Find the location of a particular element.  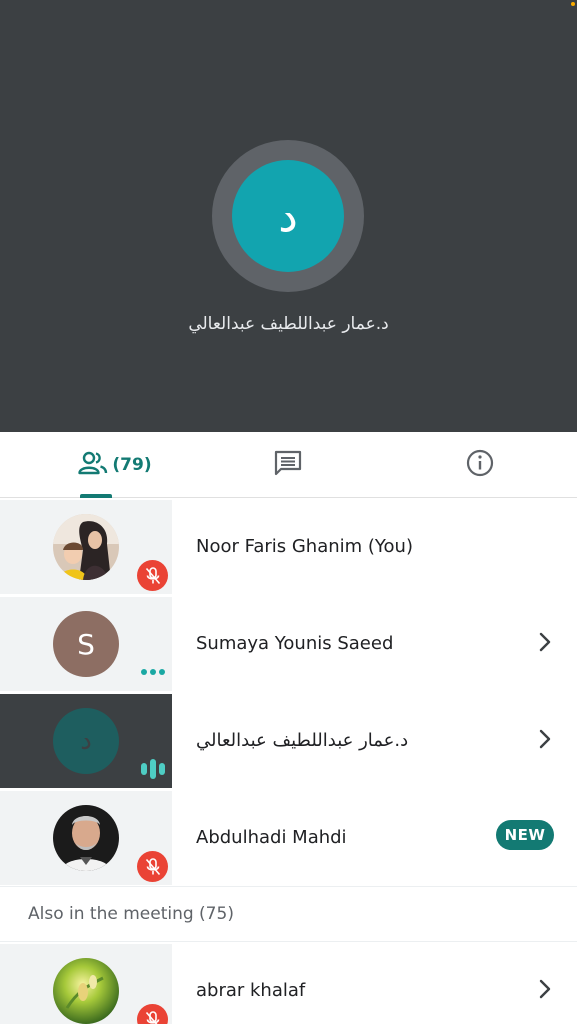

speaker-name: د.عمار عبداللطيف عبدالعالي is located at coordinates (288, 324).